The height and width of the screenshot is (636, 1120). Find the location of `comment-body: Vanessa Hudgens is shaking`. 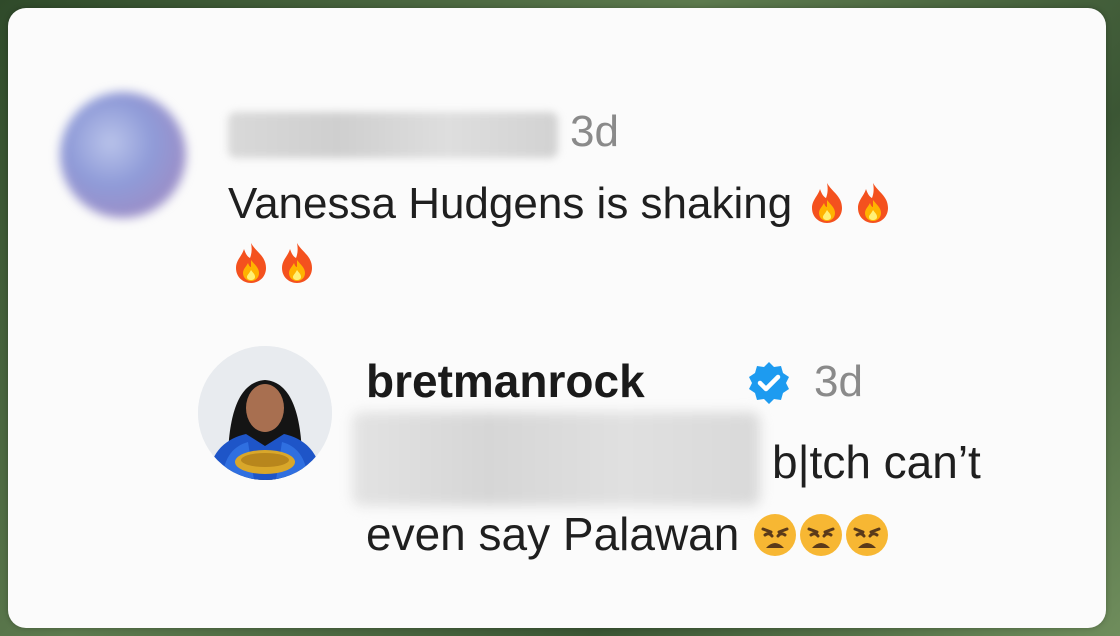

comment-body: Vanessa Hudgens is shaking is located at coordinates (653, 234).